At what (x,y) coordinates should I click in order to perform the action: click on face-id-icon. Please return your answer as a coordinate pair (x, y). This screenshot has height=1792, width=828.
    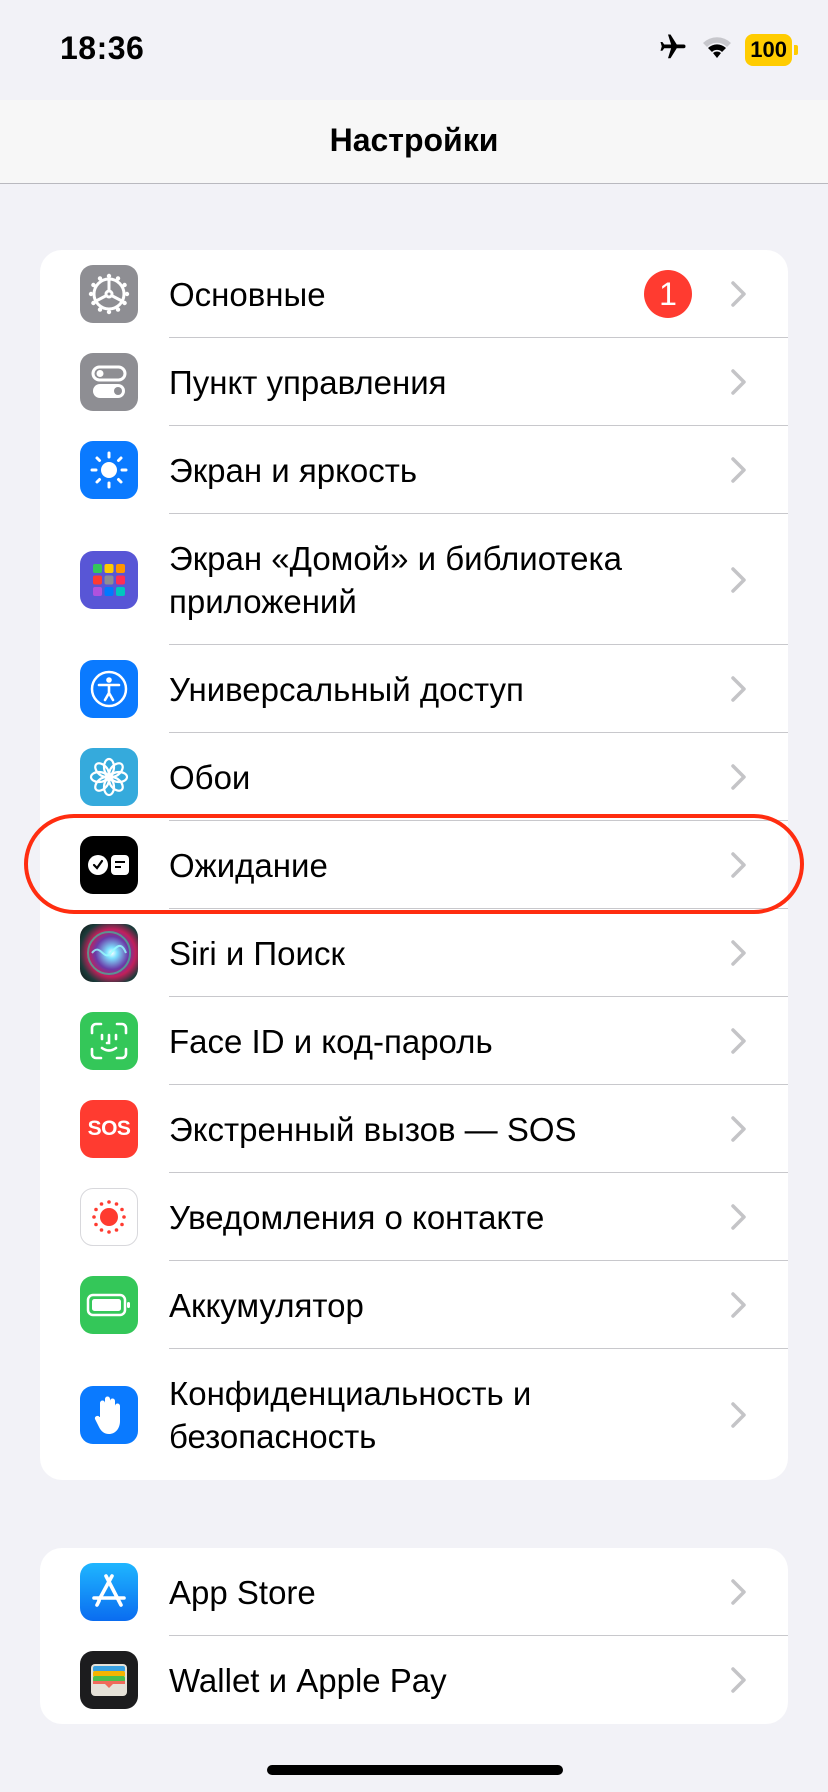
    Looking at the image, I should click on (109, 1041).